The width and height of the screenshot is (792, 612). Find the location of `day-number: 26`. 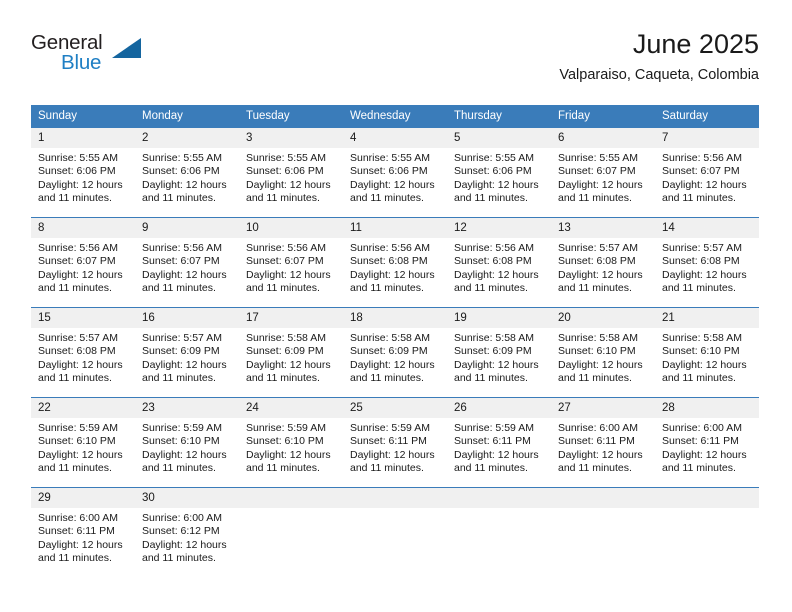

day-number: 26 is located at coordinates (499, 408).